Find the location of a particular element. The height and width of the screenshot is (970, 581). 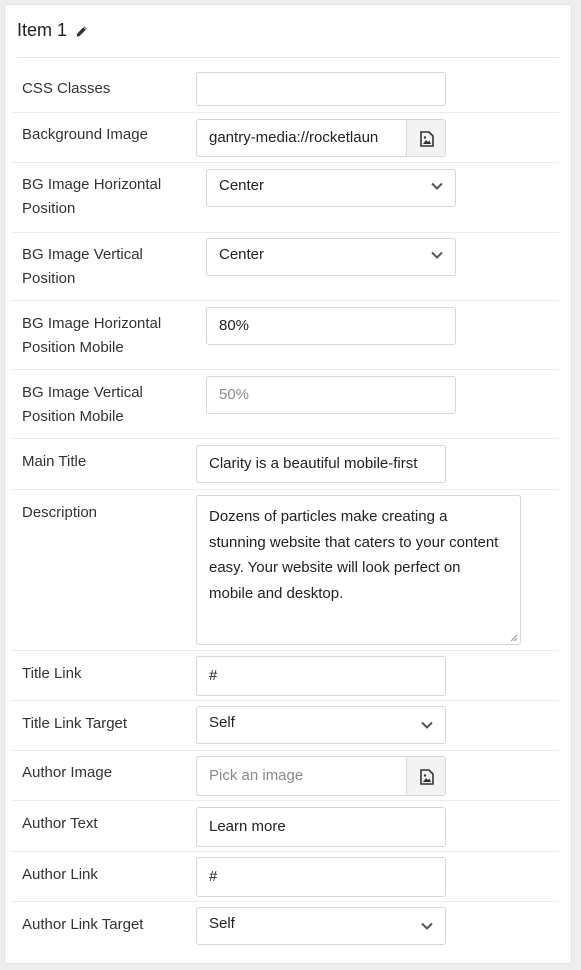

author-image-picker-button is located at coordinates (425, 776).